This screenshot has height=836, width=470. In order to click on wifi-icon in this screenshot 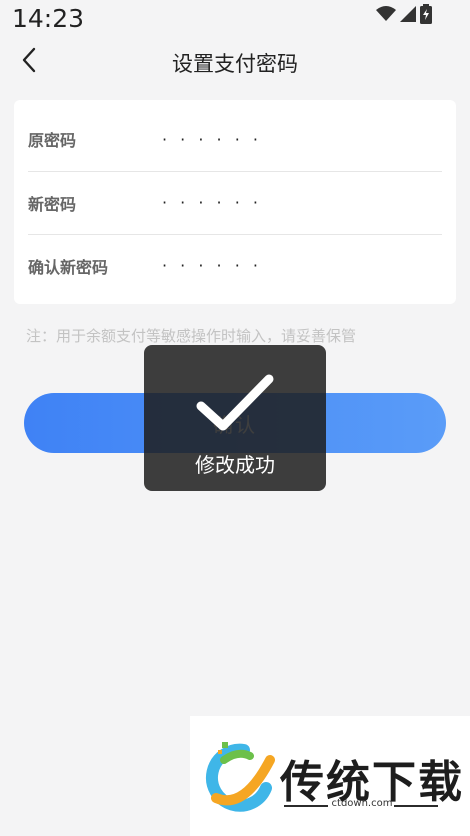, I will do `click(386, 16)`.